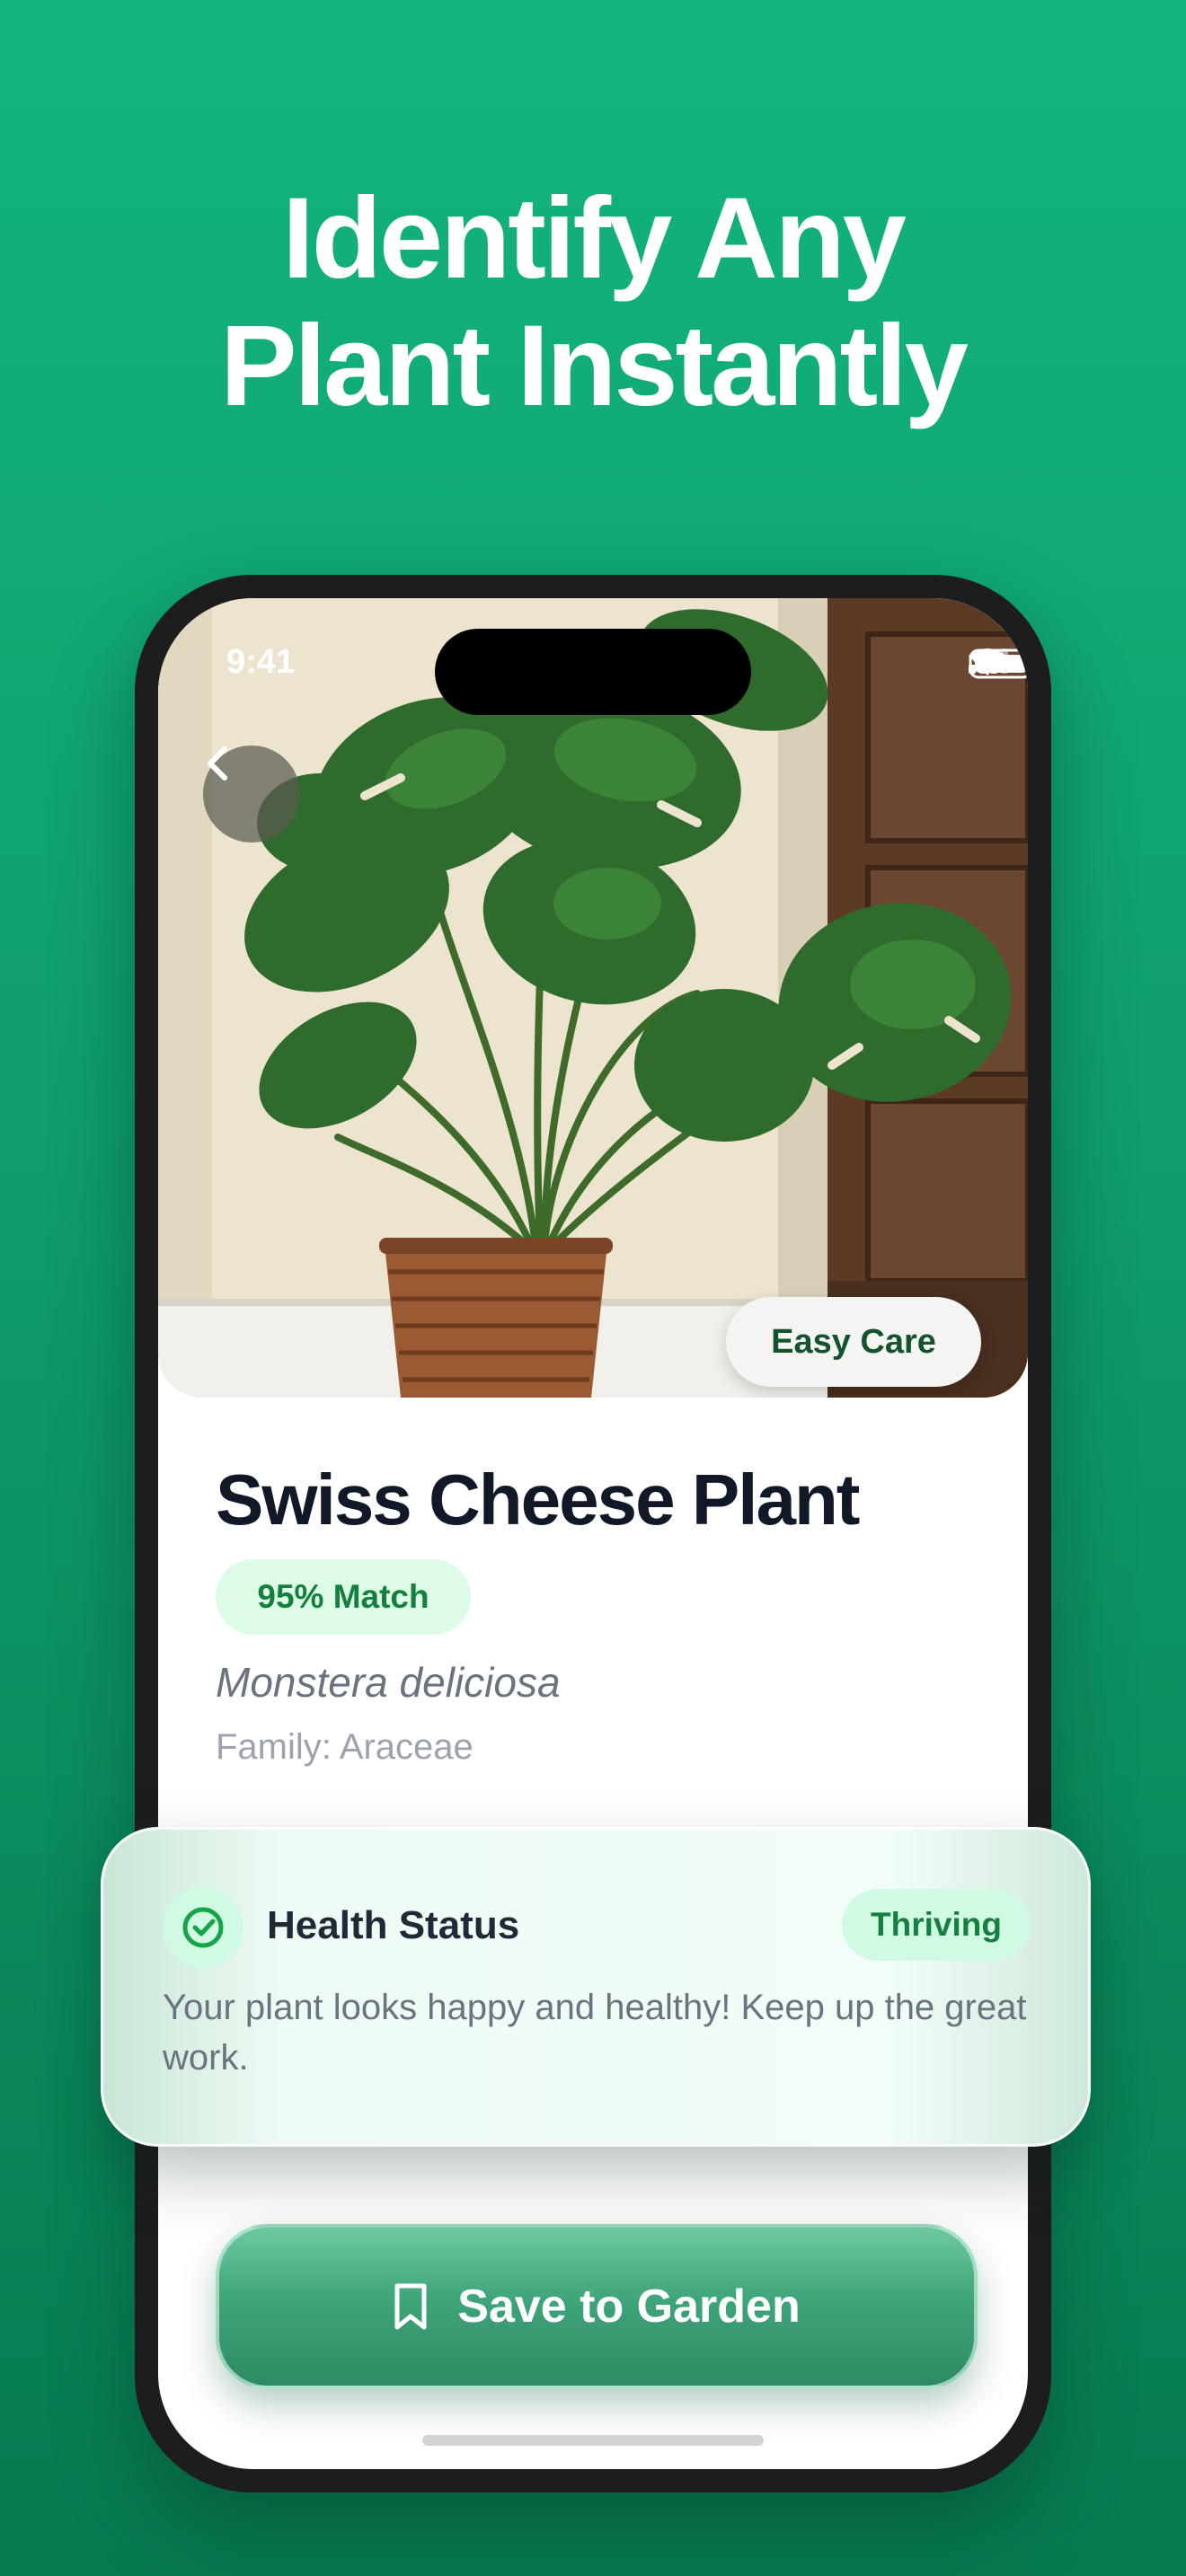 Image resolution: width=1186 pixels, height=2576 pixels. I want to click on health-status-title: Health Status, so click(393, 1925).